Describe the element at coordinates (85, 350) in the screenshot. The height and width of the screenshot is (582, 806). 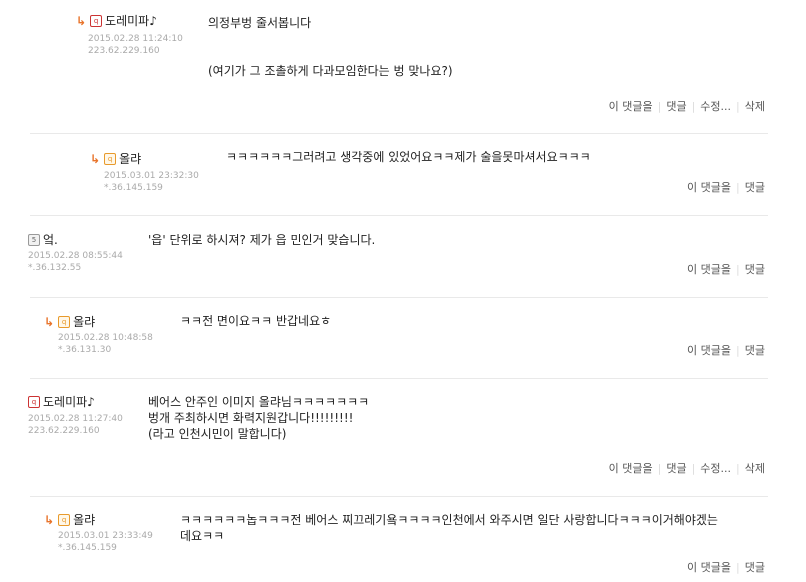
I see `comment-ip: *.36.131.30` at that location.